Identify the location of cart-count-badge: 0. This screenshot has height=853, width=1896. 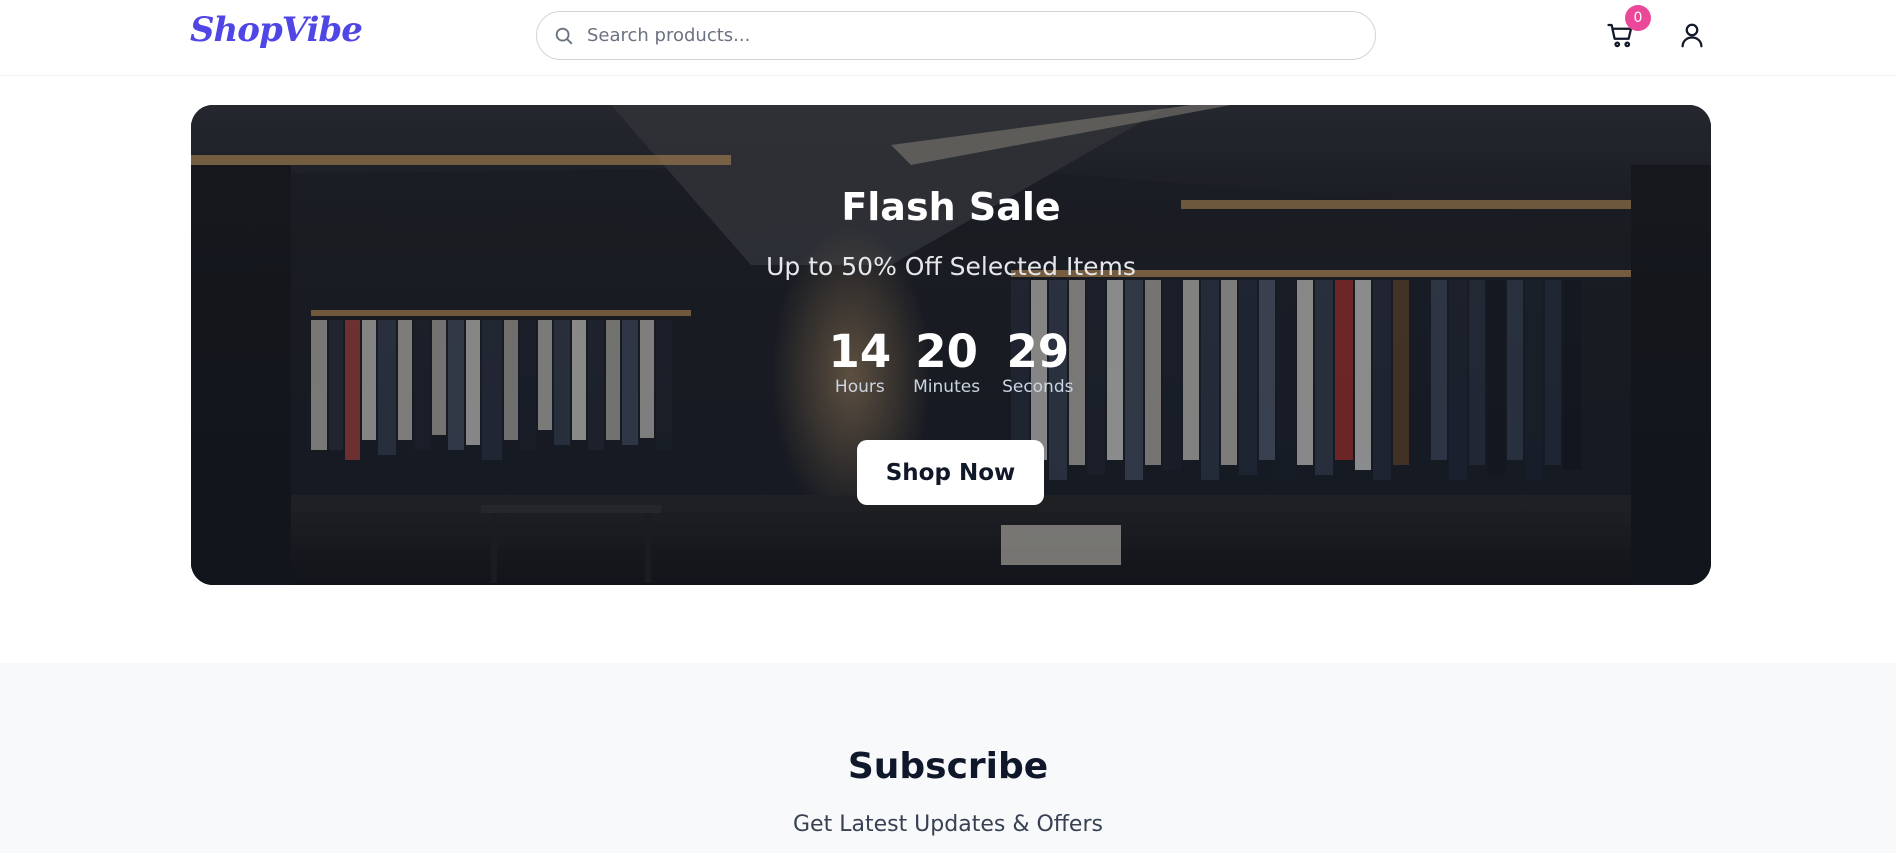
(1638, 18).